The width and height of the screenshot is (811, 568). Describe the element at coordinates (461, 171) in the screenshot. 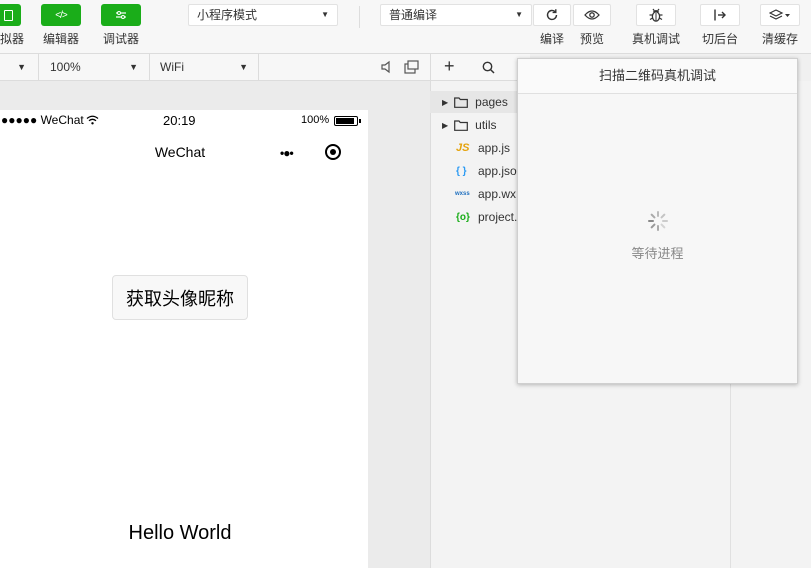

I see `json-file-icon: { }` at that location.